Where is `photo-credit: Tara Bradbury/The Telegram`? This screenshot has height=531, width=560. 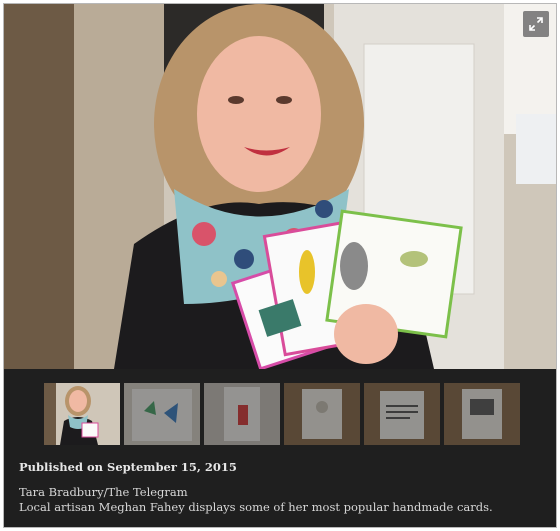
photo-credit: Tara Bradbury/The Telegram is located at coordinates (103, 492).